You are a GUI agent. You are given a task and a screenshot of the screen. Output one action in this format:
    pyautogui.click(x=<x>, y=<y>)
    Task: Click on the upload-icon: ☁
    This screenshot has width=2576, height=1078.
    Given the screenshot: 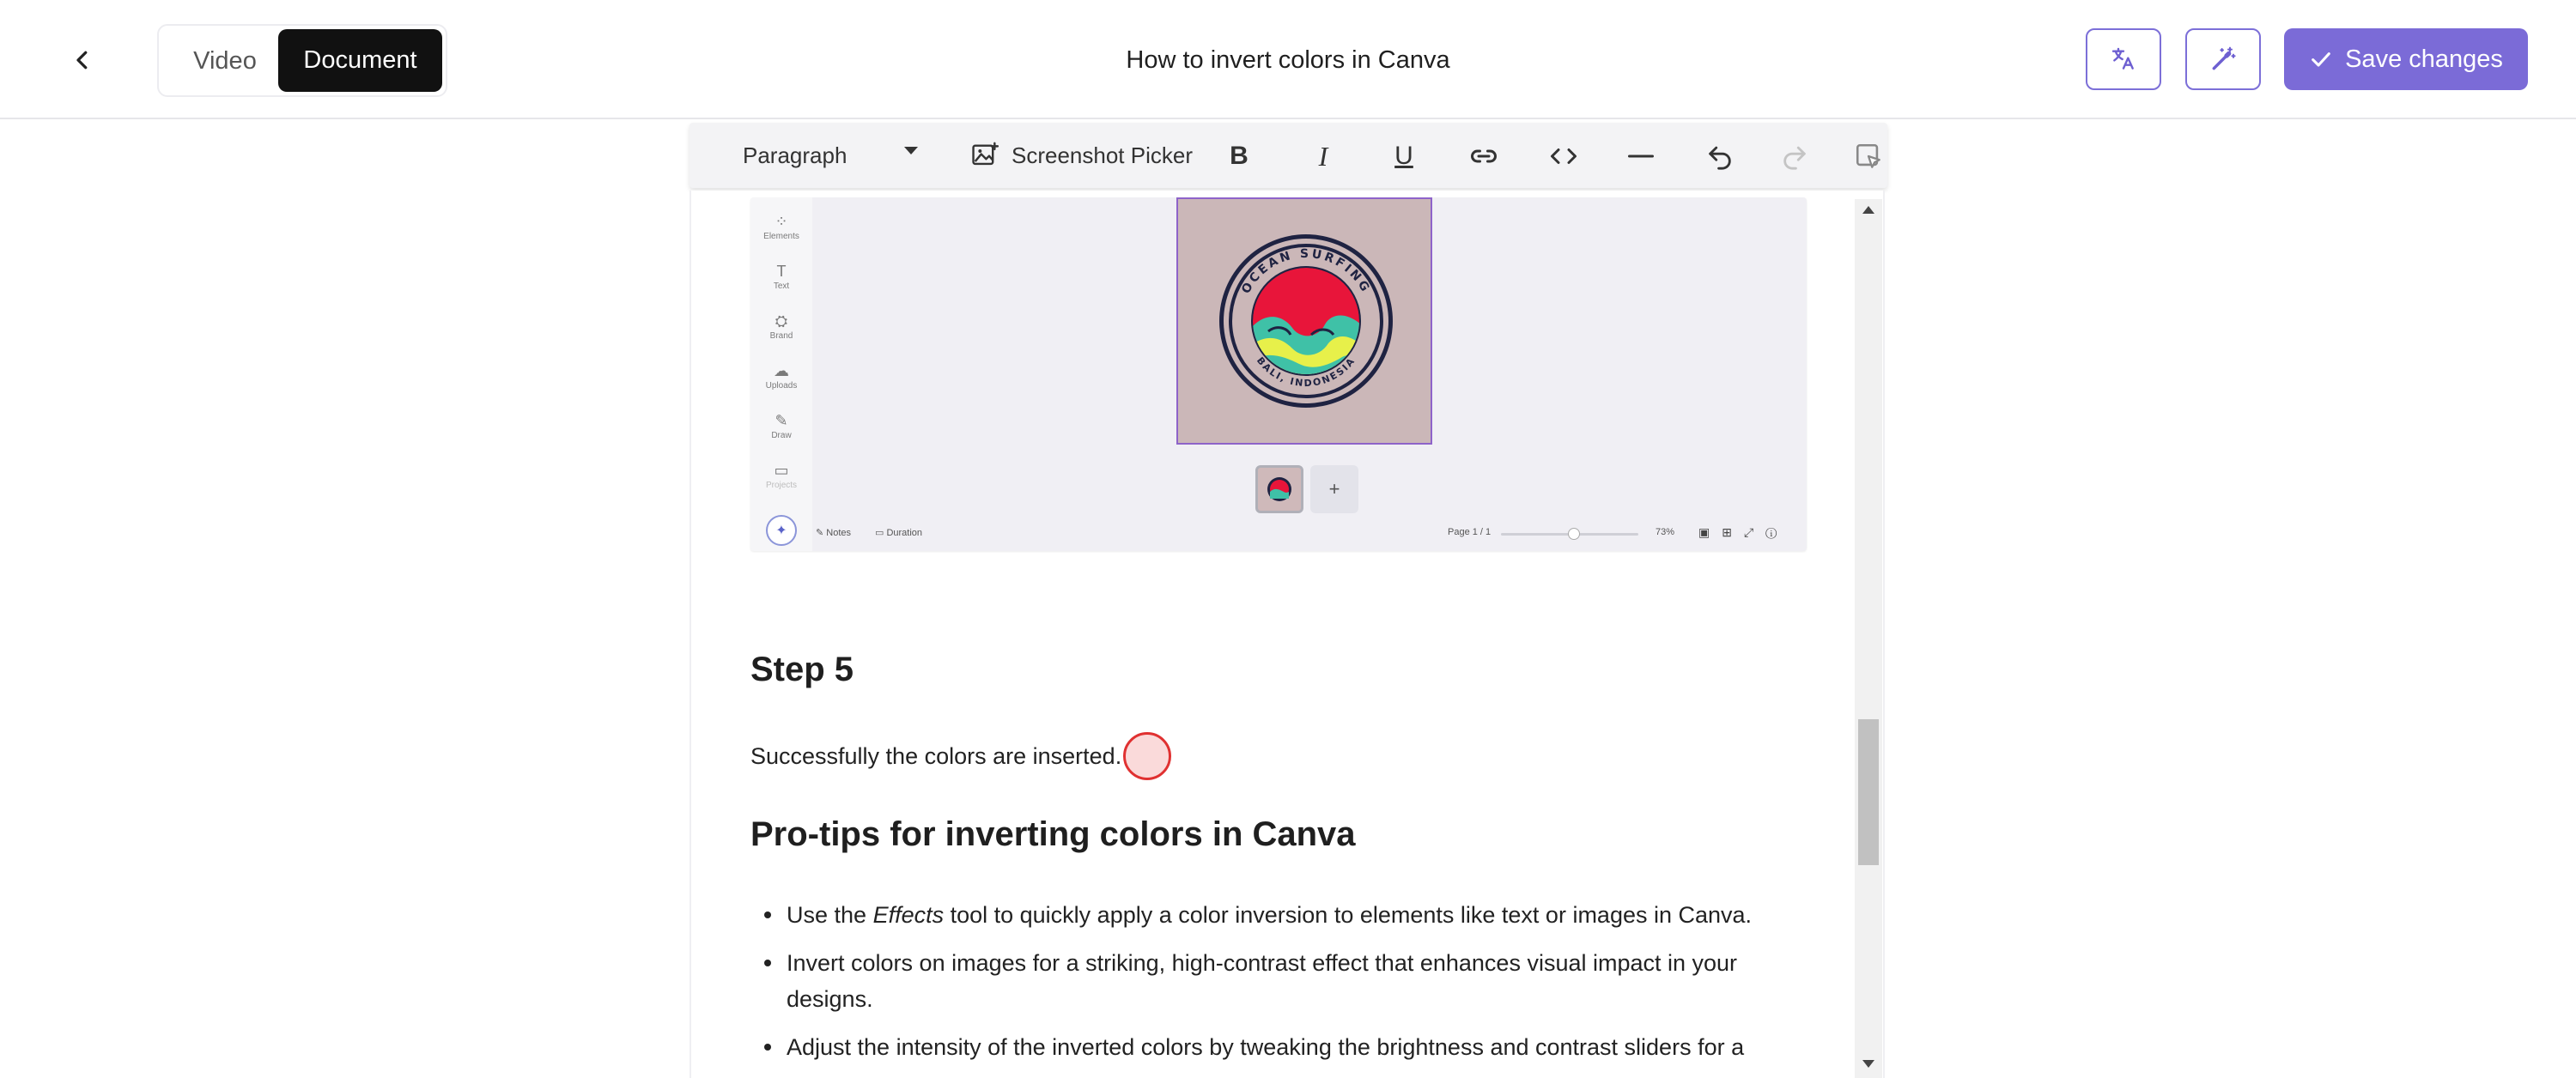 What is the action you would take?
    pyautogui.click(x=781, y=370)
    